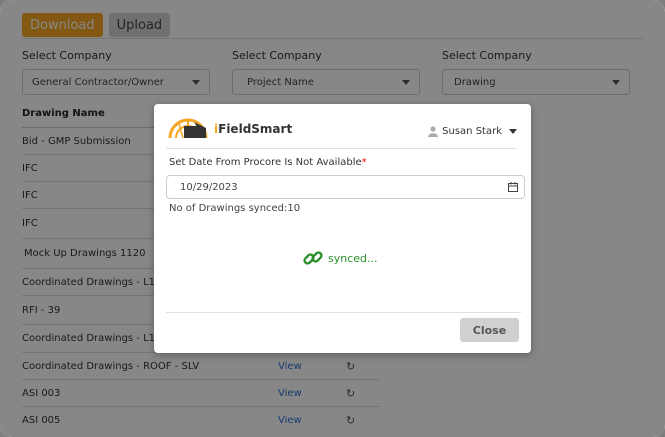  I want to click on close-button: Close, so click(489, 330).